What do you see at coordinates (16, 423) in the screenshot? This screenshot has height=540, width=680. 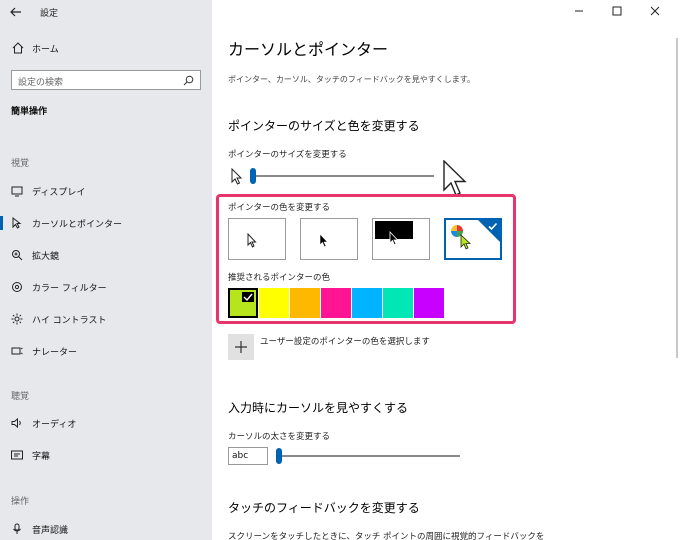 I see `speaker-icon` at bounding box center [16, 423].